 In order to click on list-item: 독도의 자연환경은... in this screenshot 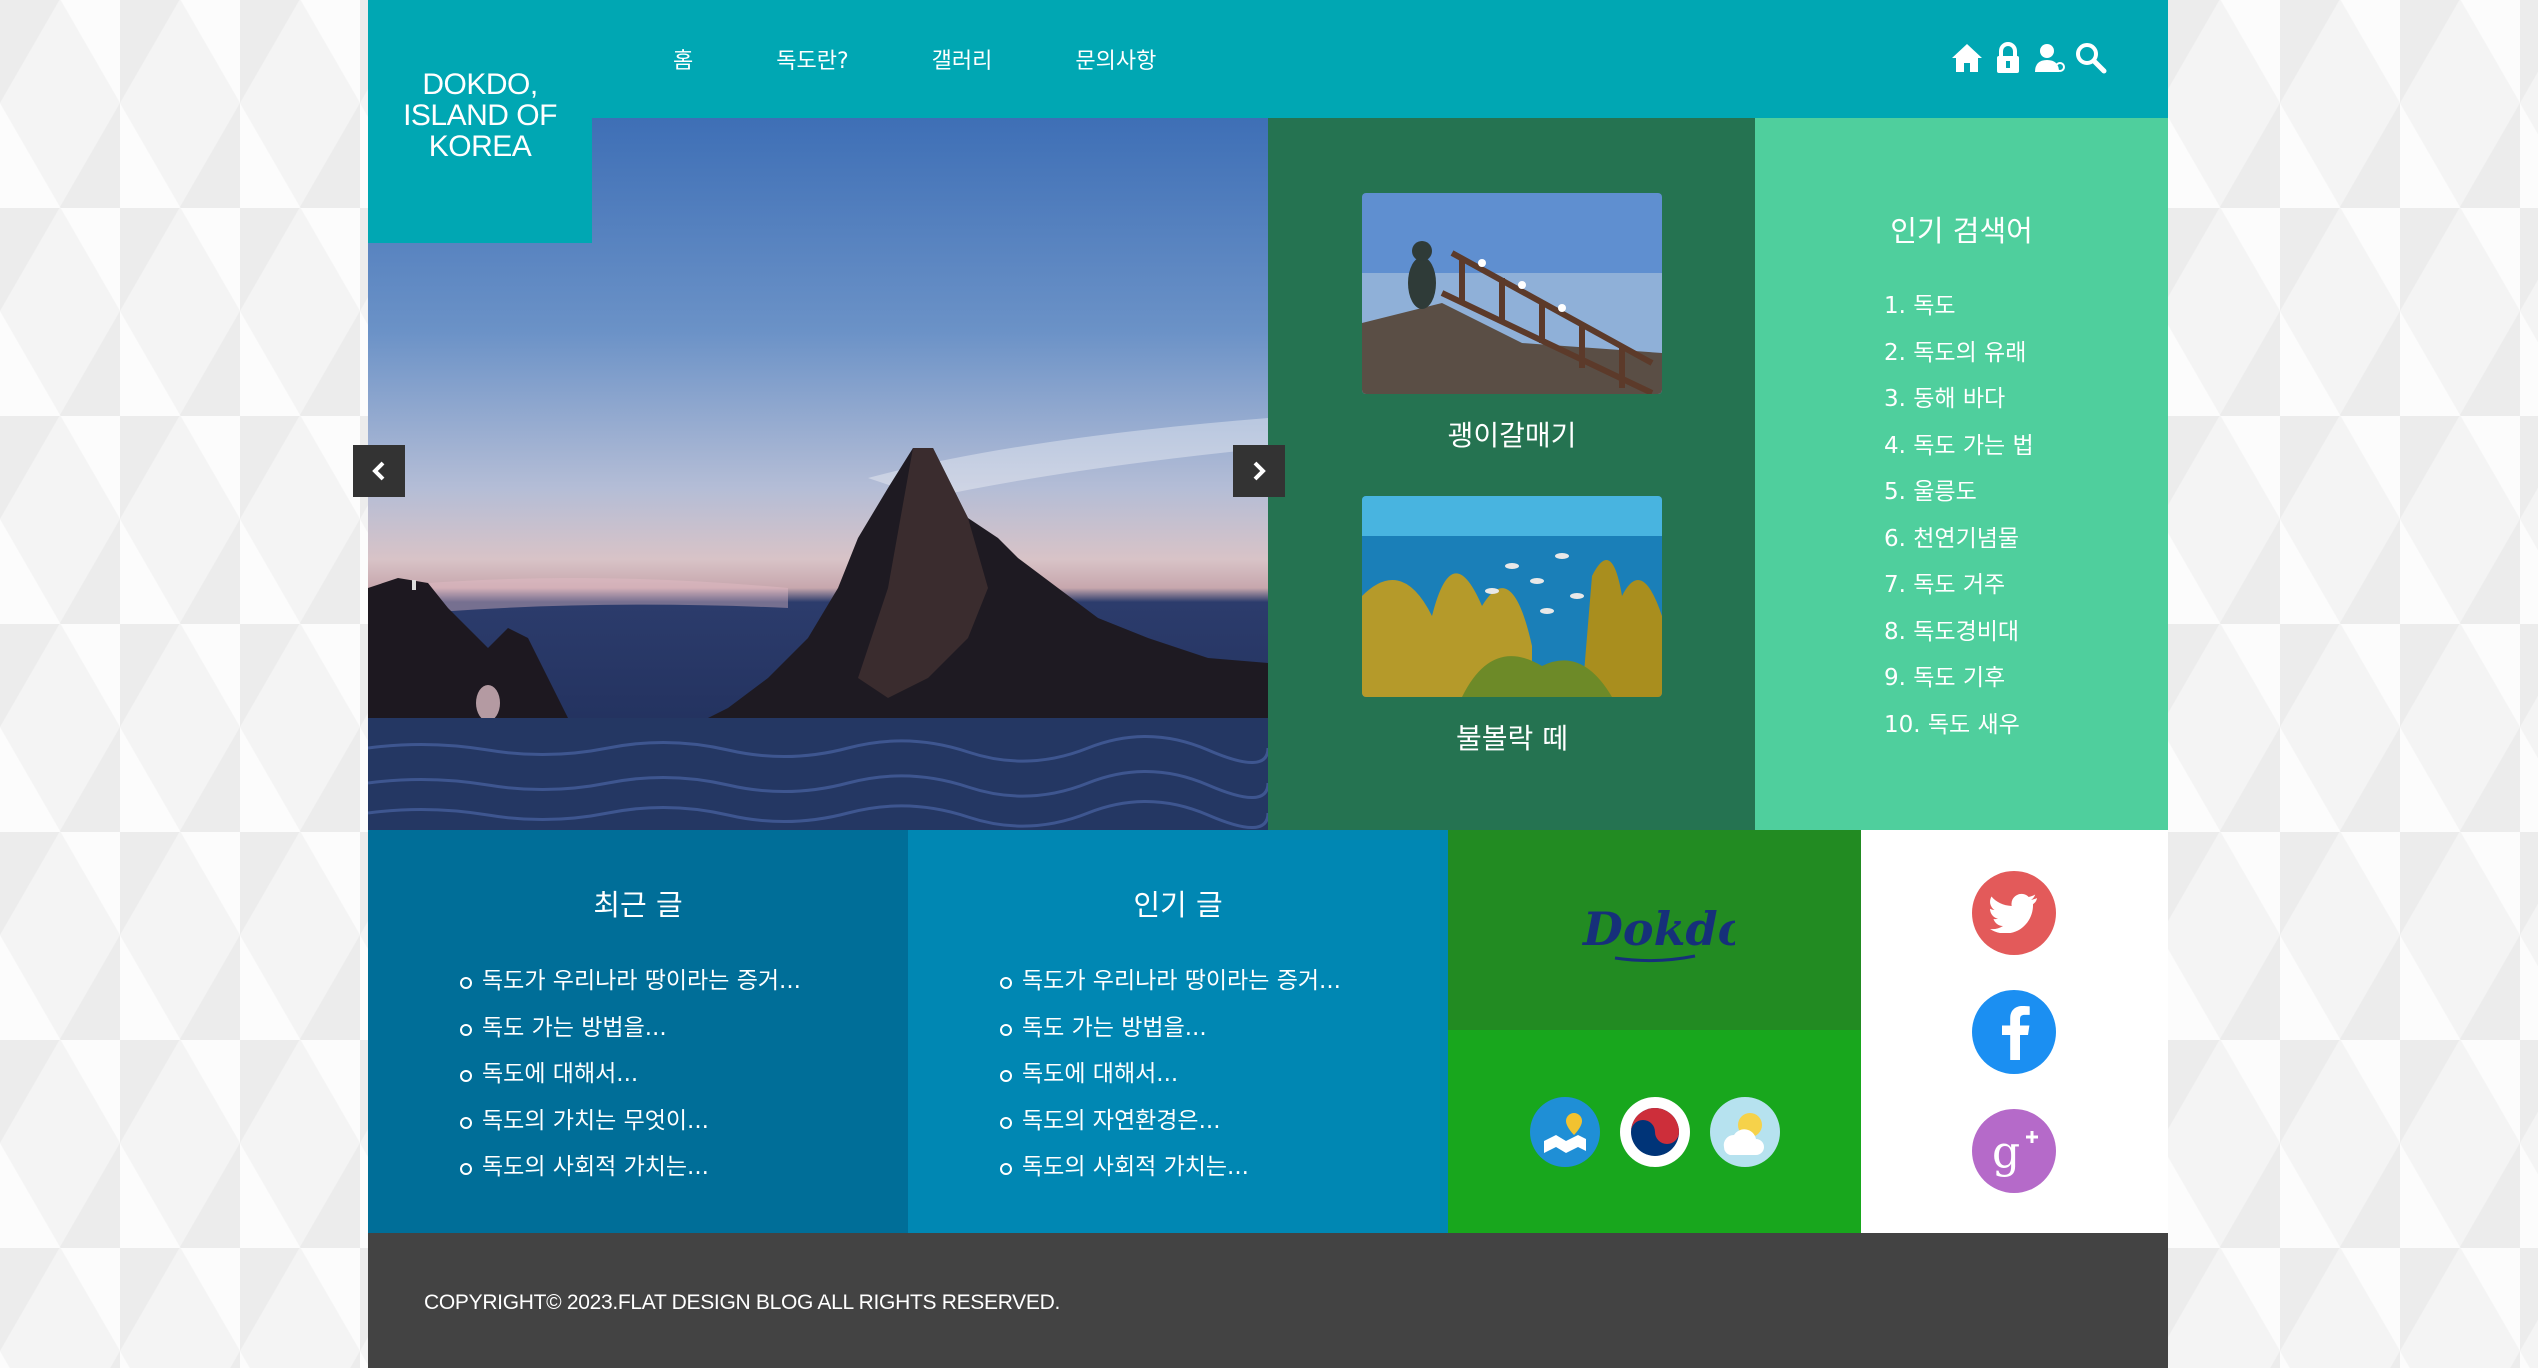, I will do `click(1170, 1121)`.